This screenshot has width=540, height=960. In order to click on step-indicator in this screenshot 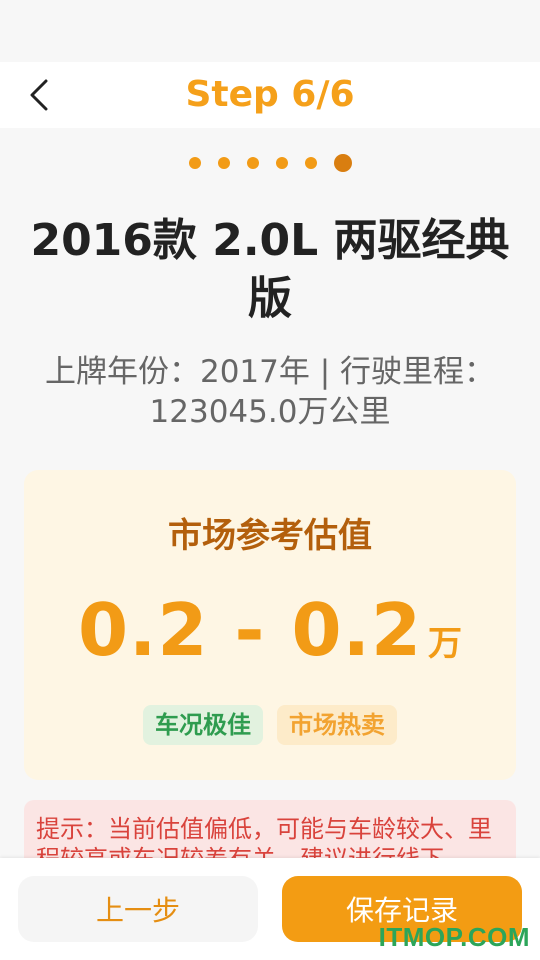, I will do `click(270, 163)`.